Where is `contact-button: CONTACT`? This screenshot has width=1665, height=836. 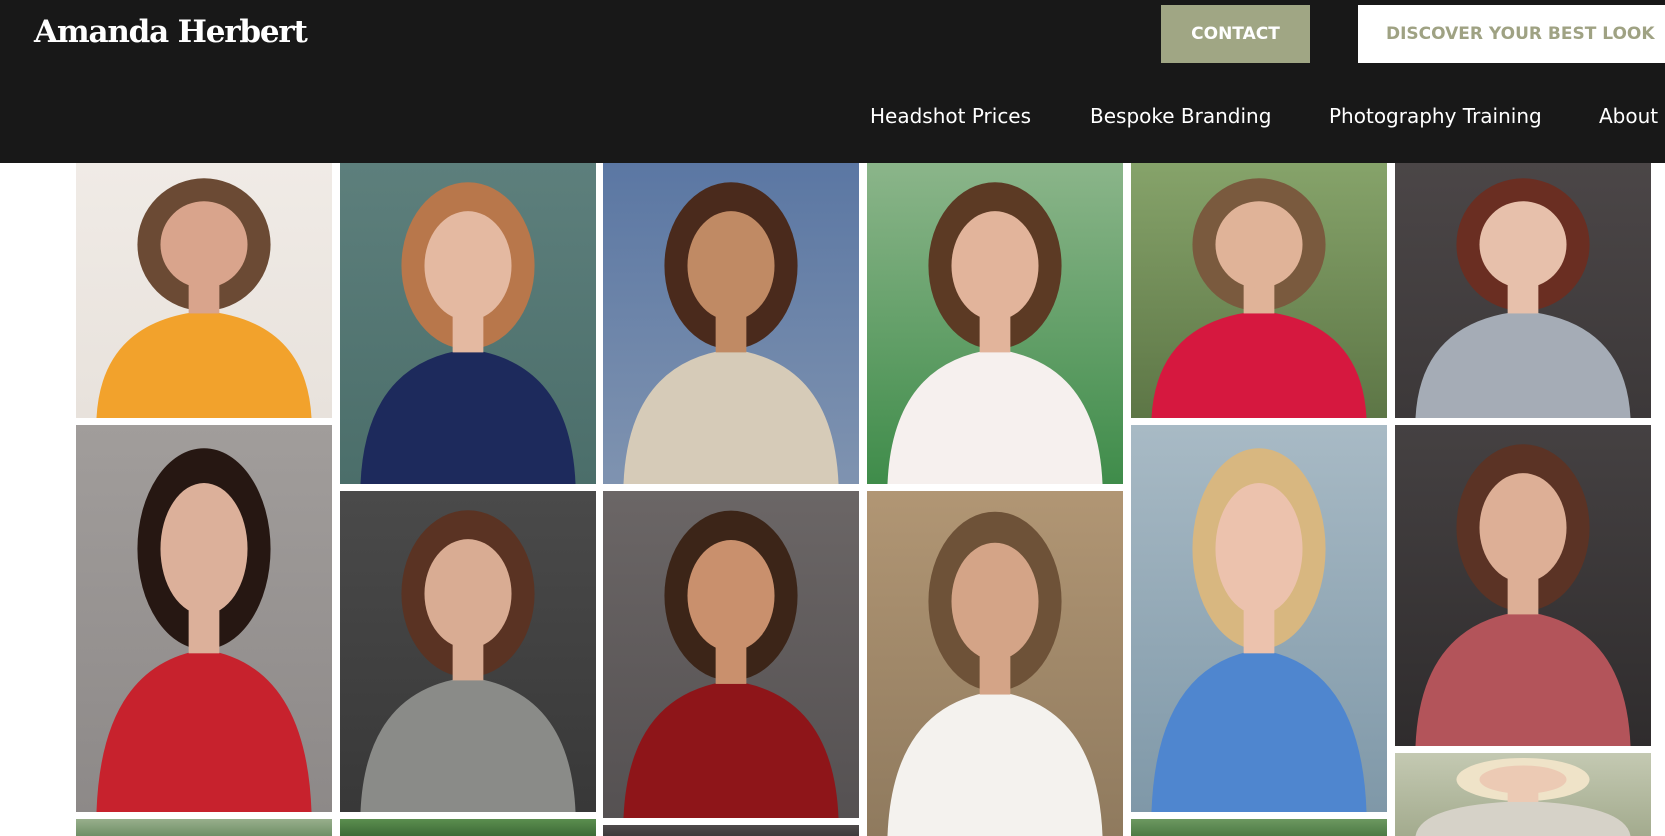
contact-button: CONTACT is located at coordinates (1235, 34).